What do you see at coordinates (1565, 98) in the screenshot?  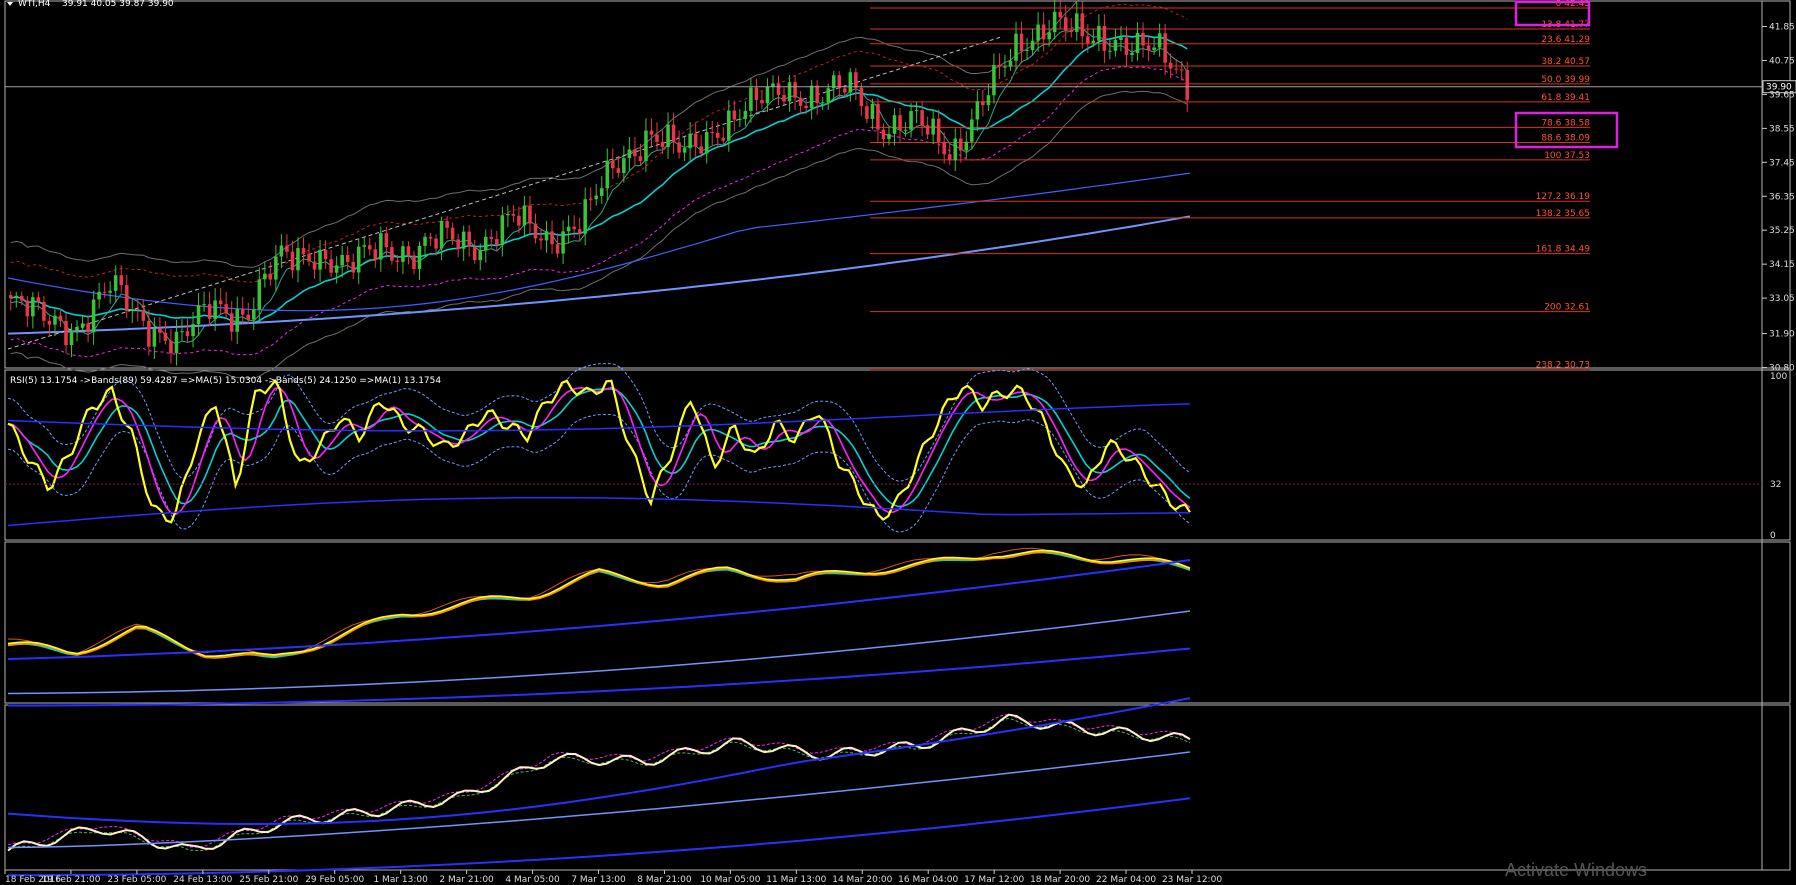 I see `fib-level-label: 61.8 39.41` at bounding box center [1565, 98].